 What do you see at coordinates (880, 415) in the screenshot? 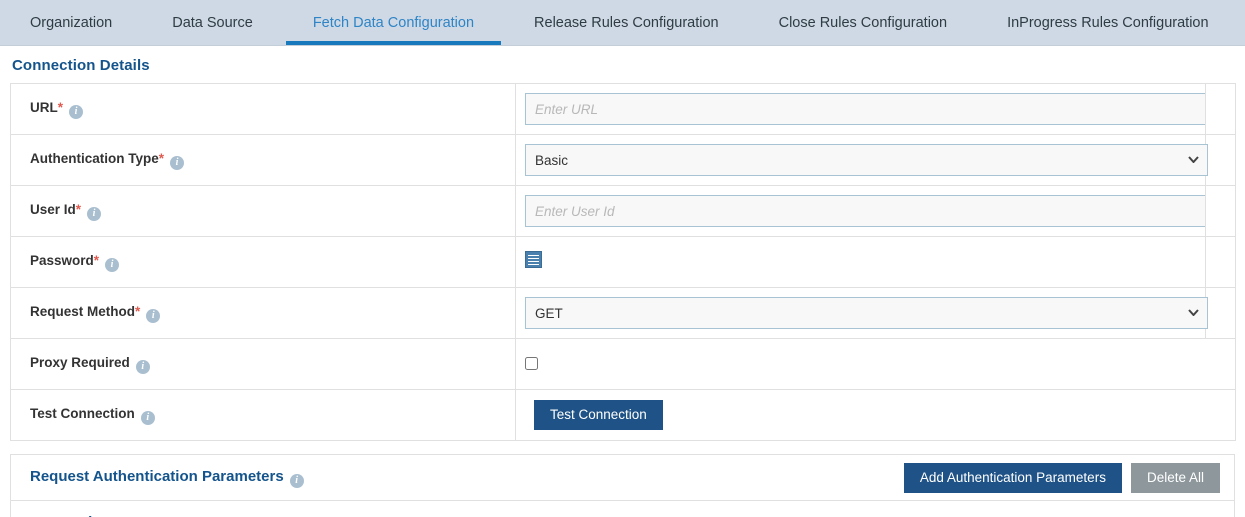
I see `test-connection-button-wrapper: Test Connection` at bounding box center [880, 415].